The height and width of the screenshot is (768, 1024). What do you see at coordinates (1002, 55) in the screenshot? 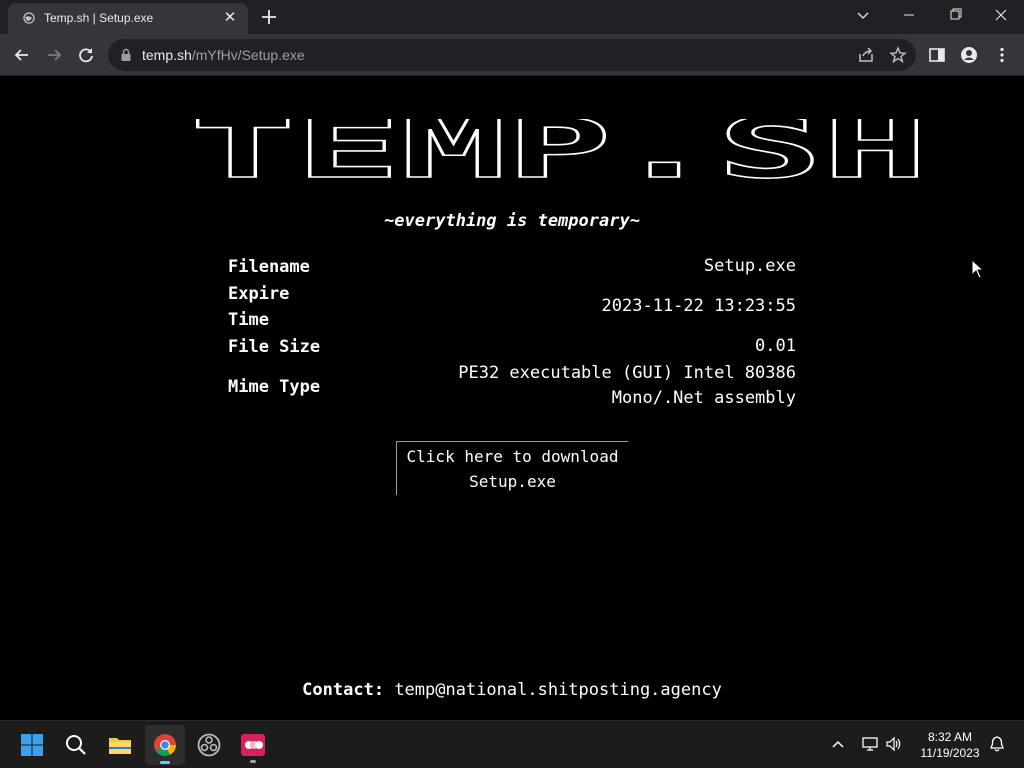
I see `more-menu-icon` at bounding box center [1002, 55].